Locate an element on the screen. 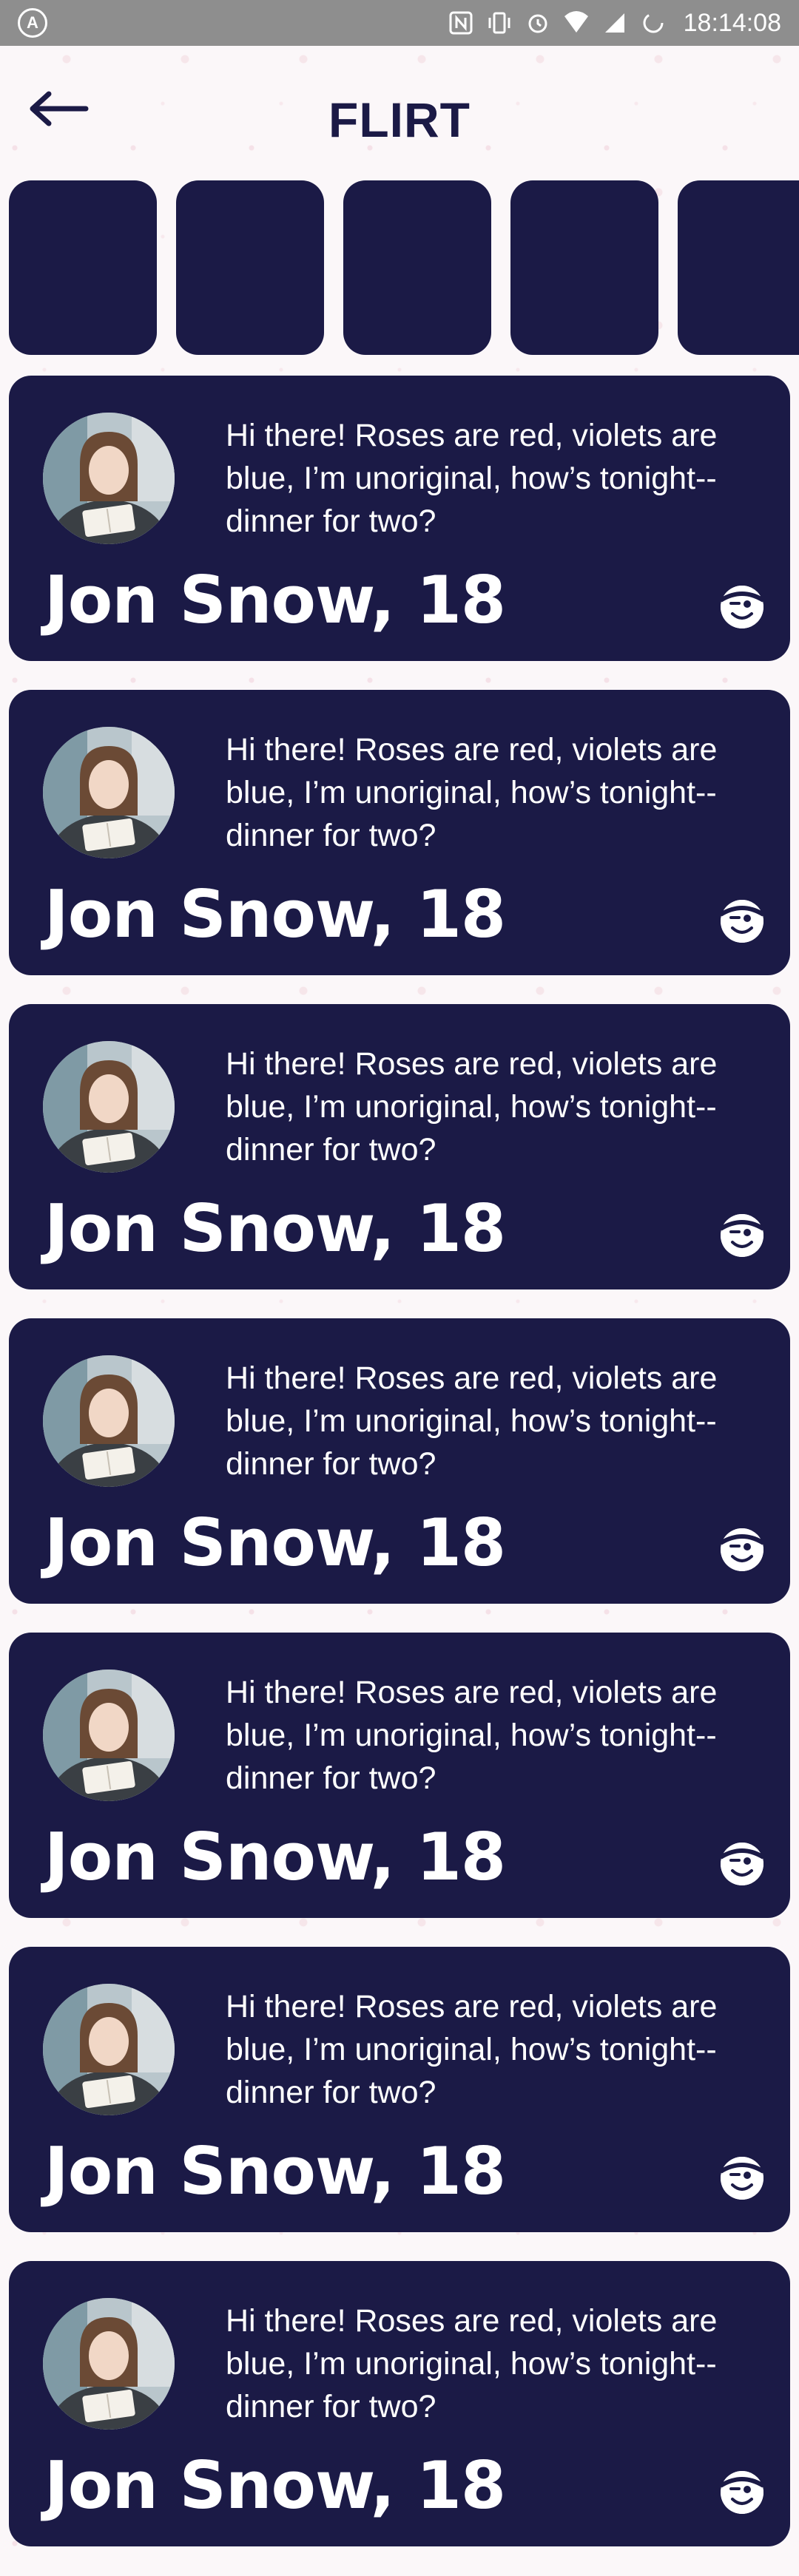  alarm-icon is located at coordinates (538, 23).